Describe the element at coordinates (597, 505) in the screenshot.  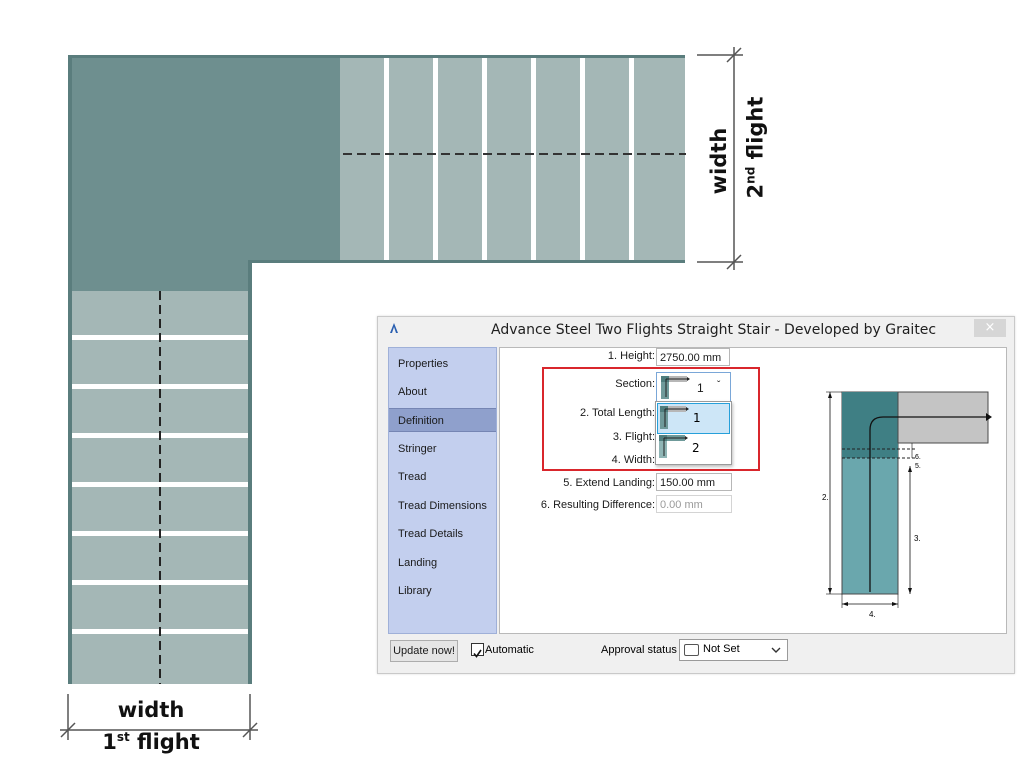
I see `resulting-difference-label: 6. Resulting Difference:` at that location.